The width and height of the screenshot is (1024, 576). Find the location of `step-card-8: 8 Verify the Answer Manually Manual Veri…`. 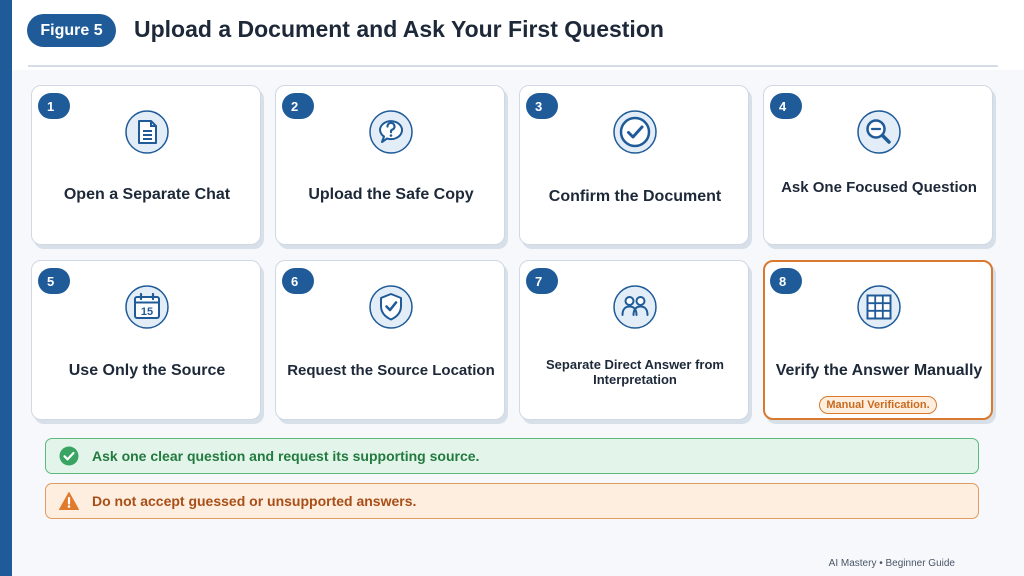

step-card-8: 8 Verify the Answer Manually Manual Veri… is located at coordinates (878, 340).